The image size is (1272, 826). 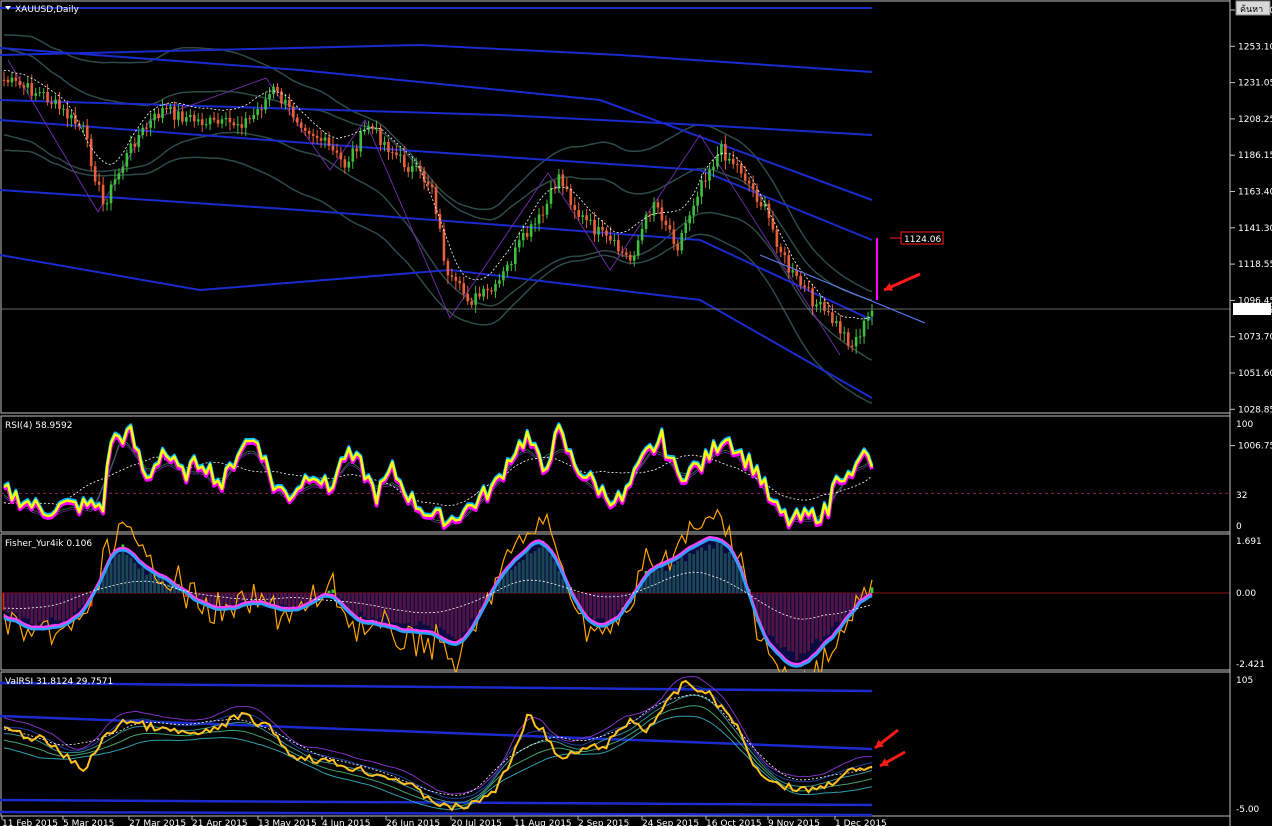 What do you see at coordinates (1255, 84) in the screenshot?
I see `price-tick-label: 1231.05` at bounding box center [1255, 84].